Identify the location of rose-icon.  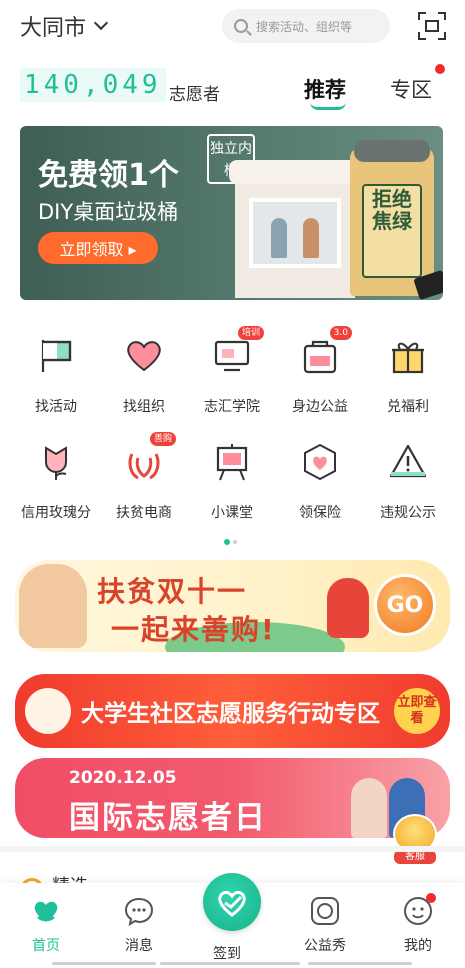
(56, 462).